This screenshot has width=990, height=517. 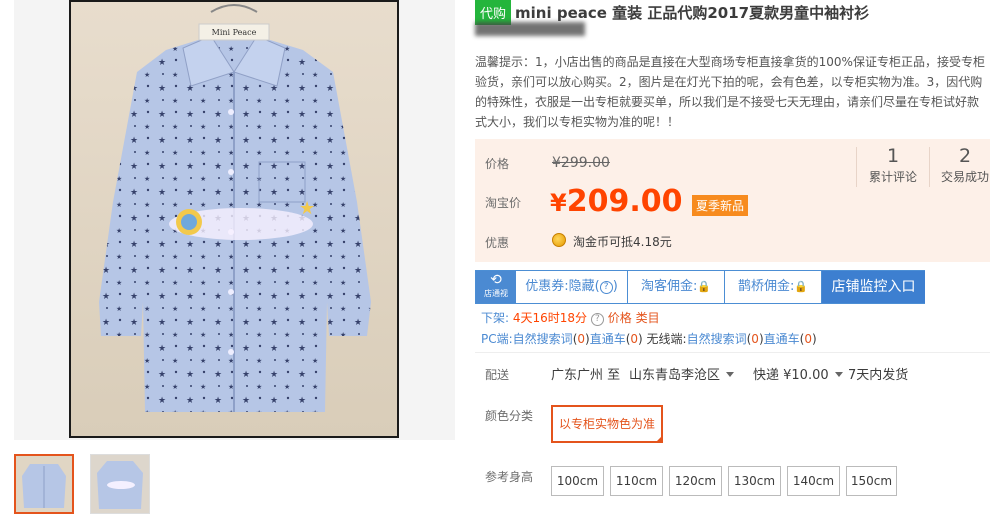 What do you see at coordinates (873, 287) in the screenshot?
I see `shop-monitor-button: 店铺监控入口` at bounding box center [873, 287].